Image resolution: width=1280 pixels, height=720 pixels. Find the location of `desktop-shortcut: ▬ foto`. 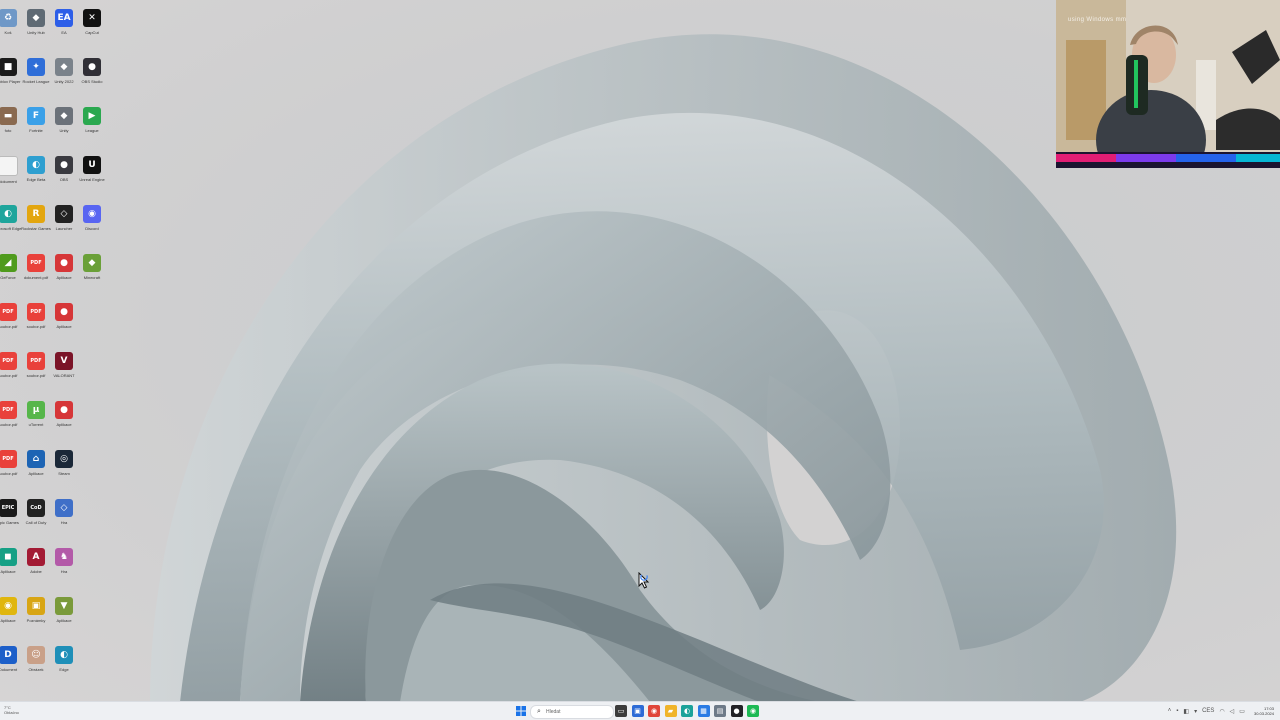

desktop-shortcut: ▬ foto is located at coordinates (11, 125).